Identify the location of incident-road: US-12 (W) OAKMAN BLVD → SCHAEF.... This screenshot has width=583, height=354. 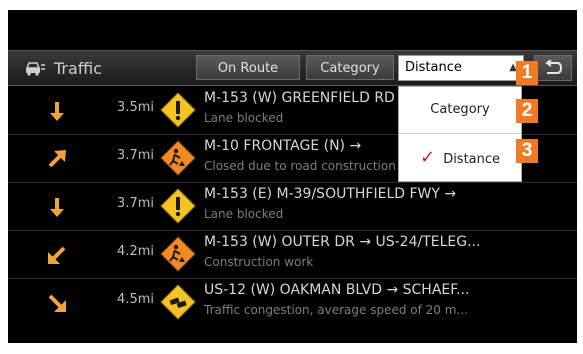
(337, 290).